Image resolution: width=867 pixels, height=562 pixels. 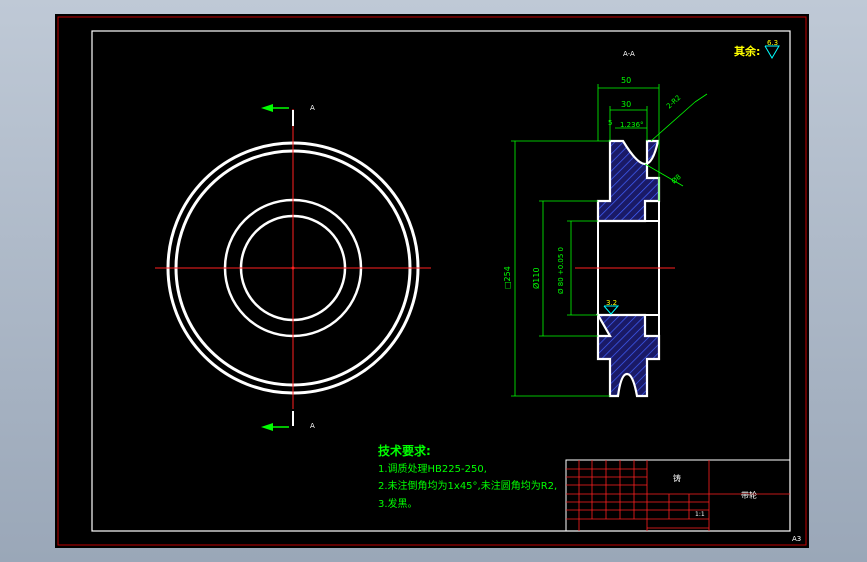 I want to click on view-label: A-A, so click(x=629, y=54).